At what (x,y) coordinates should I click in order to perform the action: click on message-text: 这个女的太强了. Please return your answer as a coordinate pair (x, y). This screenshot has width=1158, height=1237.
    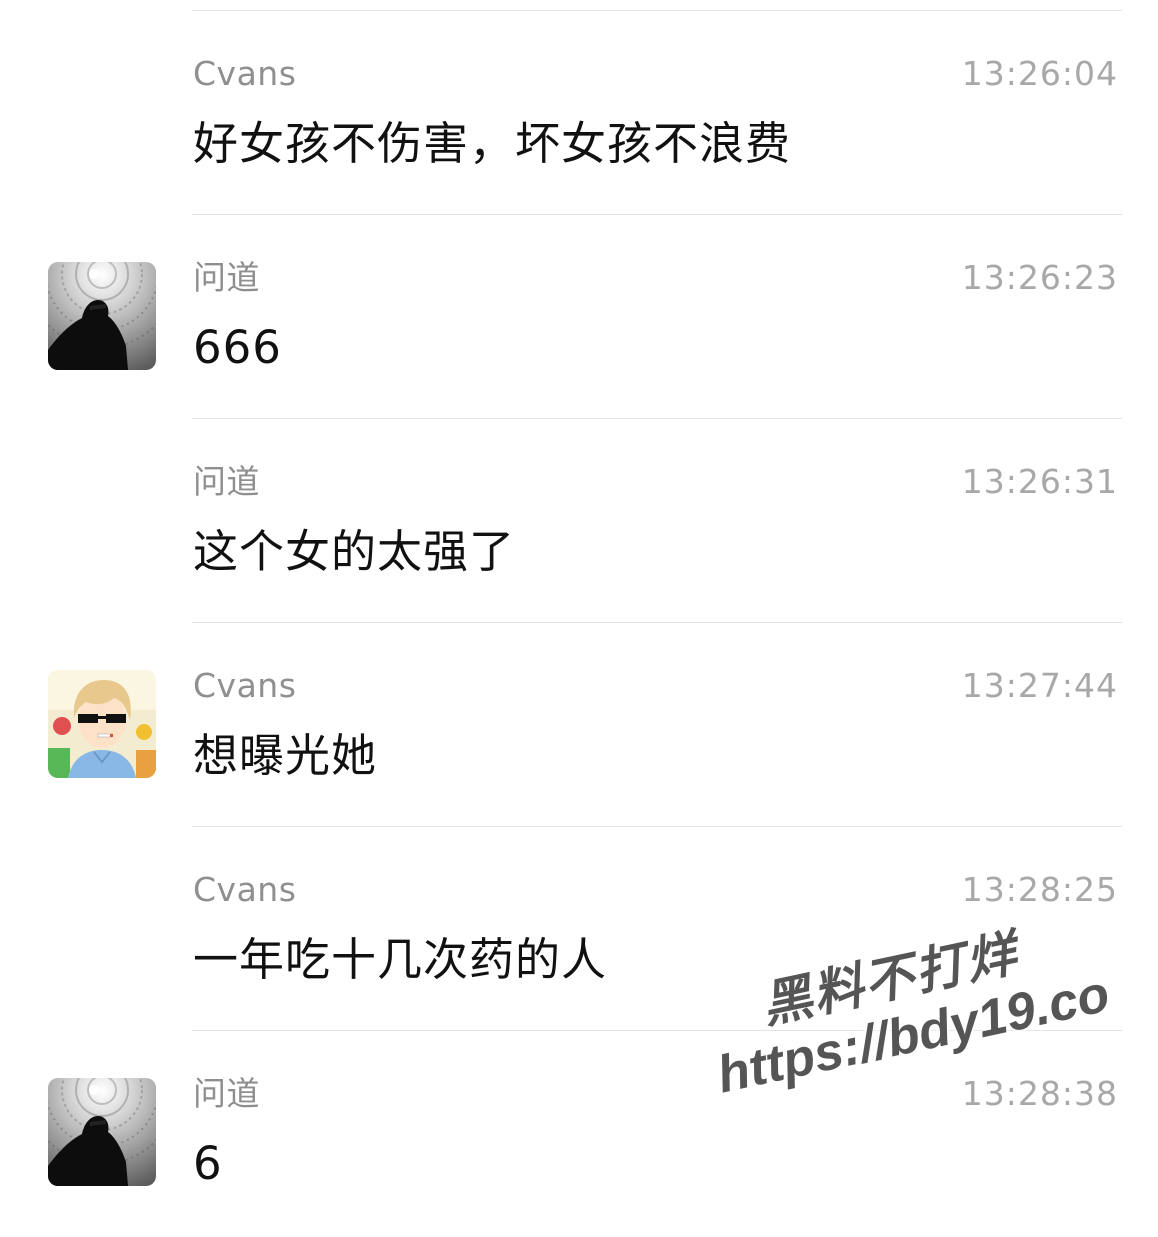
    Looking at the image, I should click on (354, 552).